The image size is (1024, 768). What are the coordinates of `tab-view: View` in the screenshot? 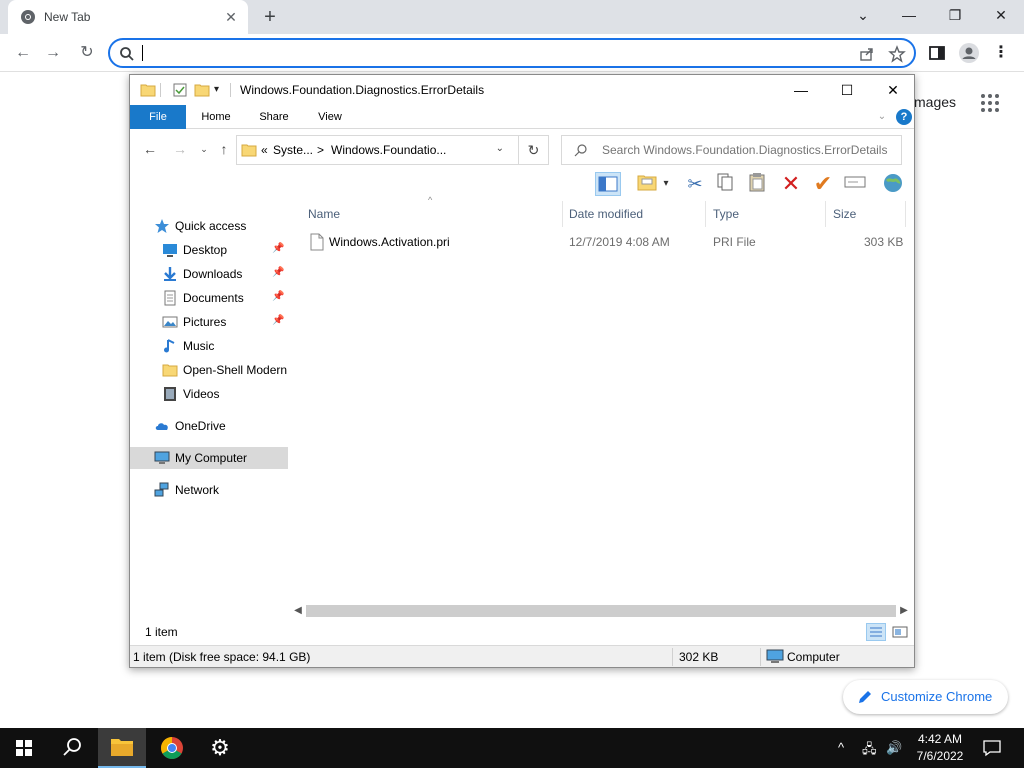 It's located at (330, 117).